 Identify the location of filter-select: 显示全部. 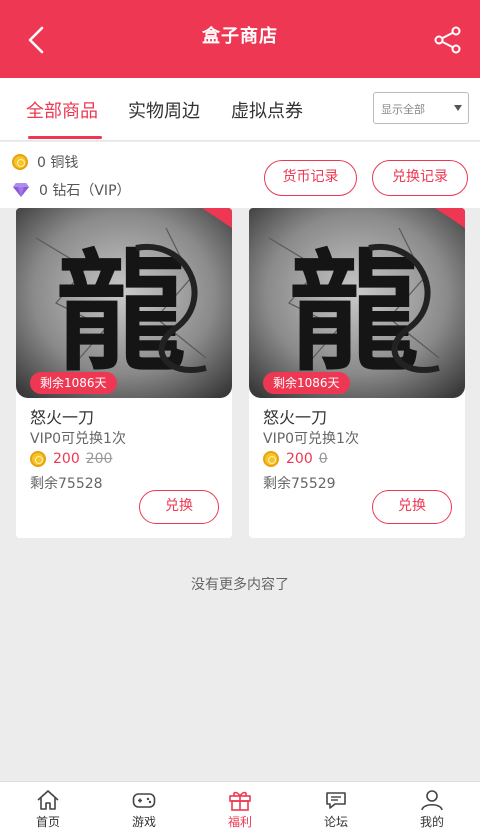
(421, 108).